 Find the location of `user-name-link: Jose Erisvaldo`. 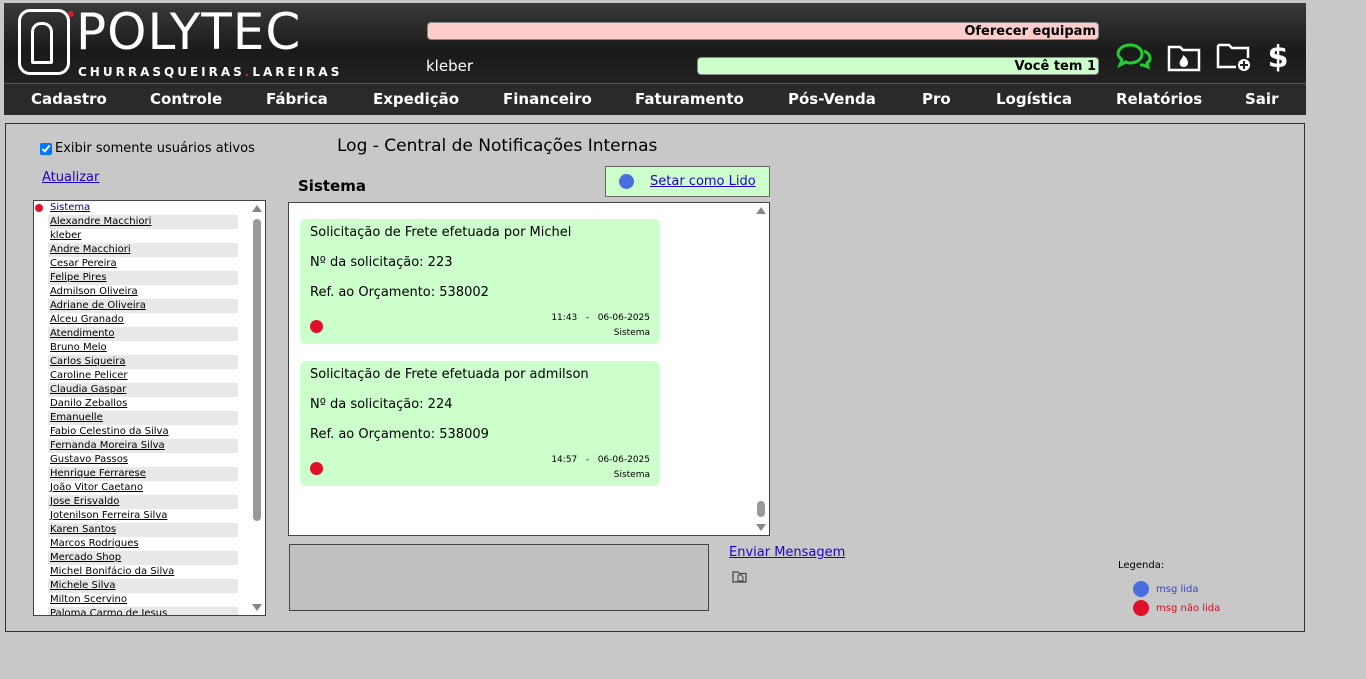

user-name-link: Jose Erisvaldo is located at coordinates (84, 501).